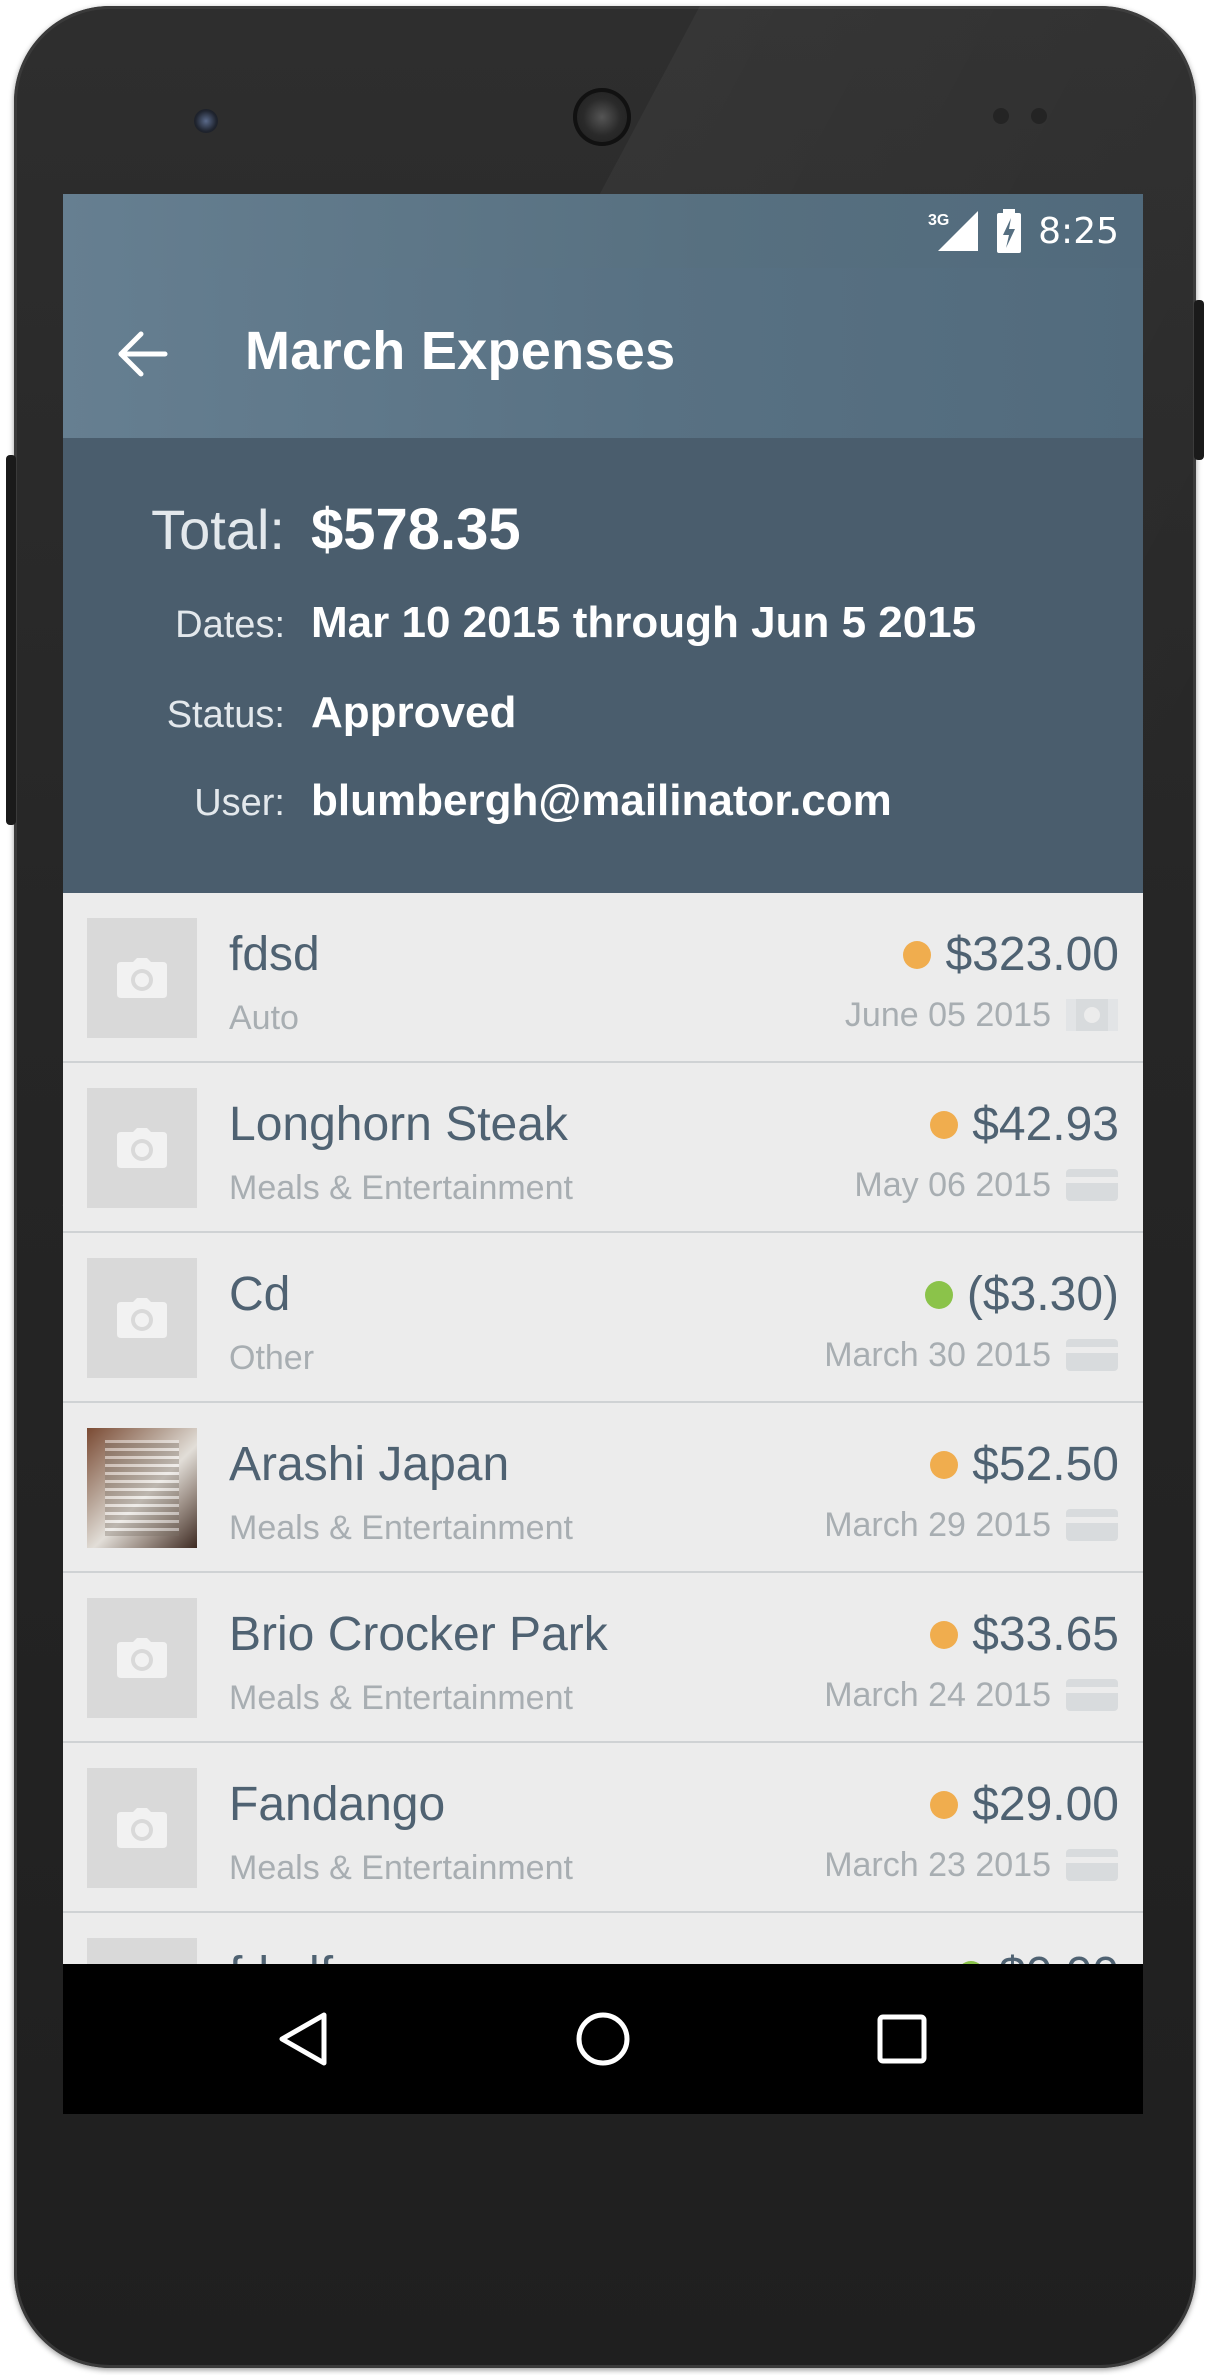  I want to click on amount-group: $52.50, so click(1024, 1464).